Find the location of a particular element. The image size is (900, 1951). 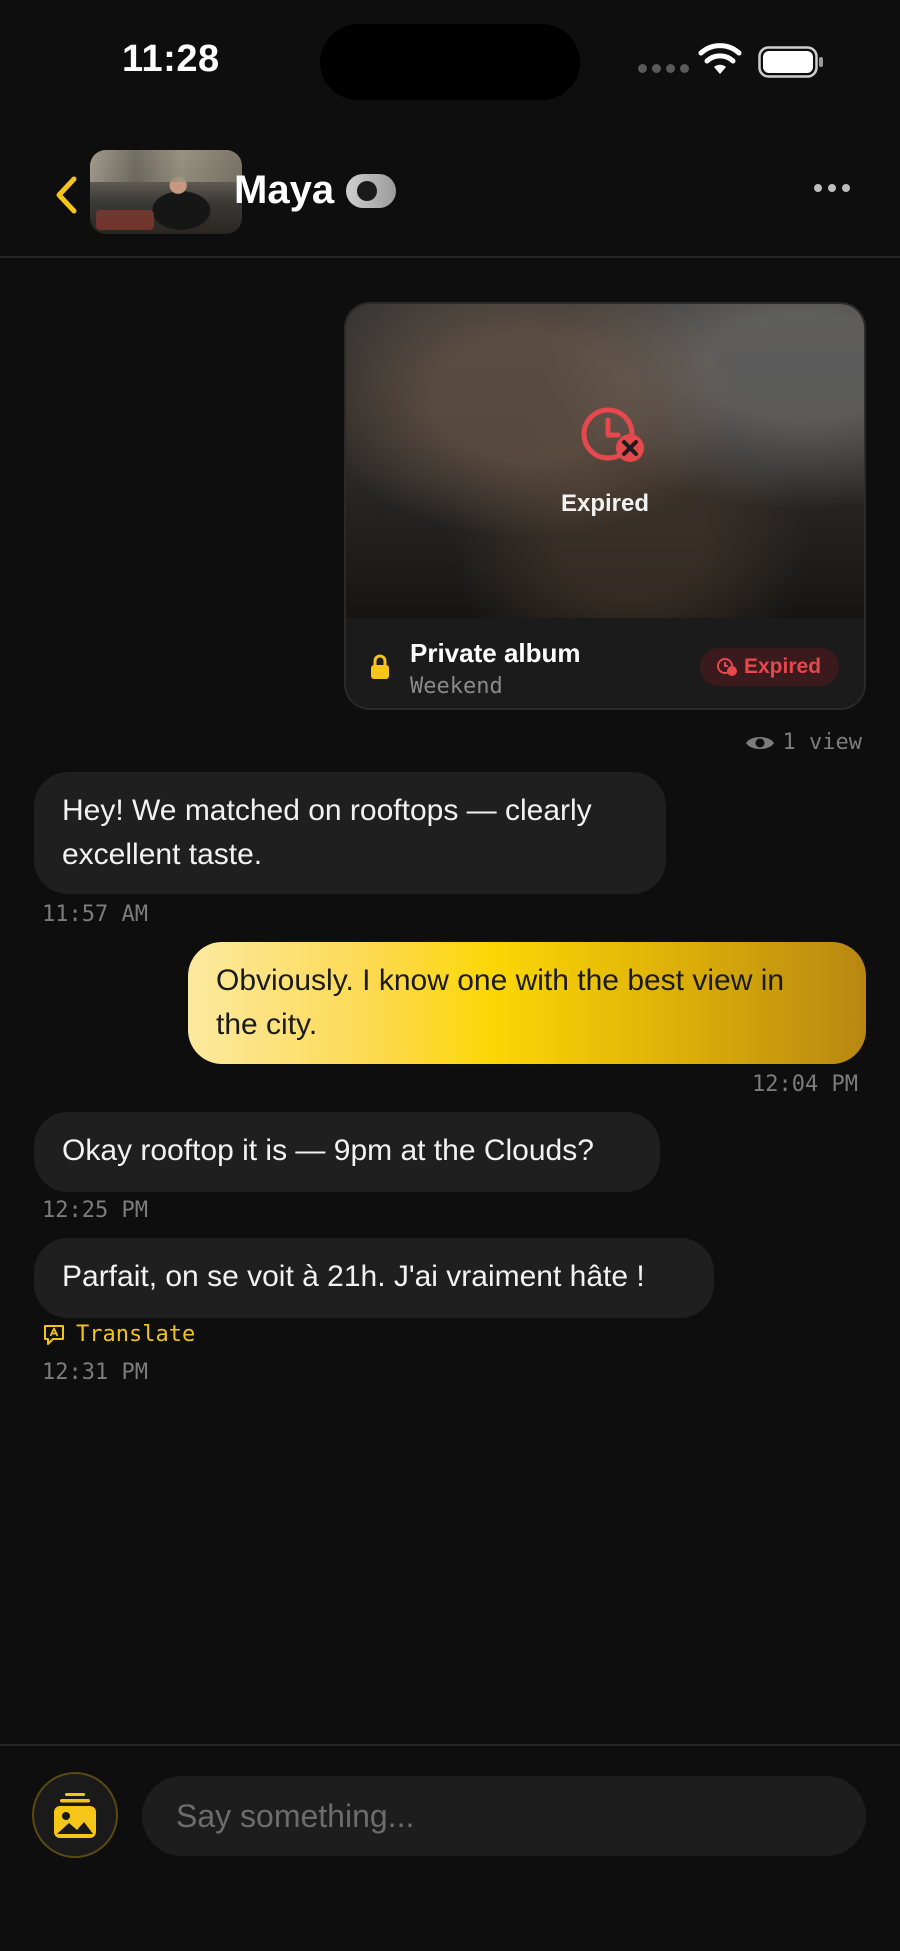

contact-name: Maya is located at coordinates (284, 190).